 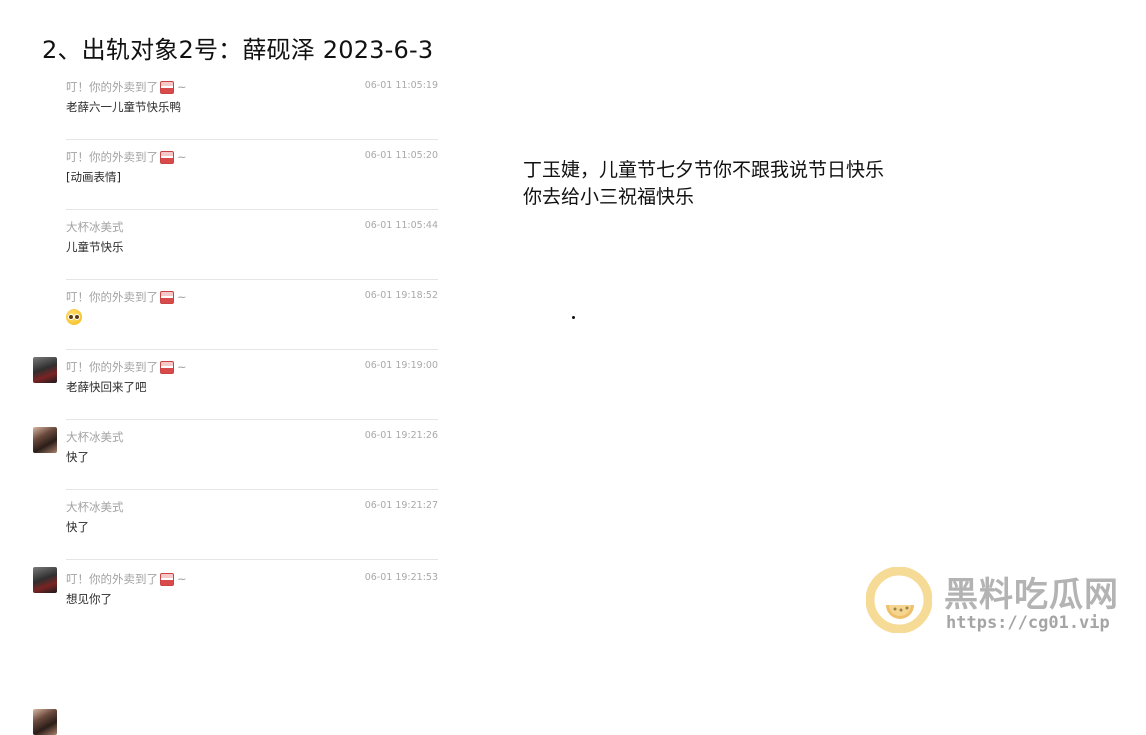 I want to click on watermark: 黑料吃瓜网 https://cg01.vip, so click(x=1001, y=601).